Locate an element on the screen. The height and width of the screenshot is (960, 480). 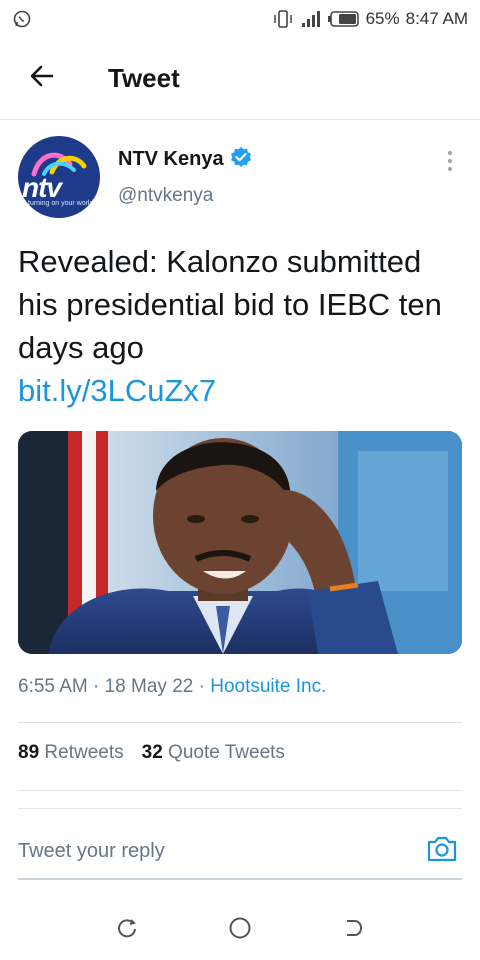
camera-button is located at coordinates (442, 851).